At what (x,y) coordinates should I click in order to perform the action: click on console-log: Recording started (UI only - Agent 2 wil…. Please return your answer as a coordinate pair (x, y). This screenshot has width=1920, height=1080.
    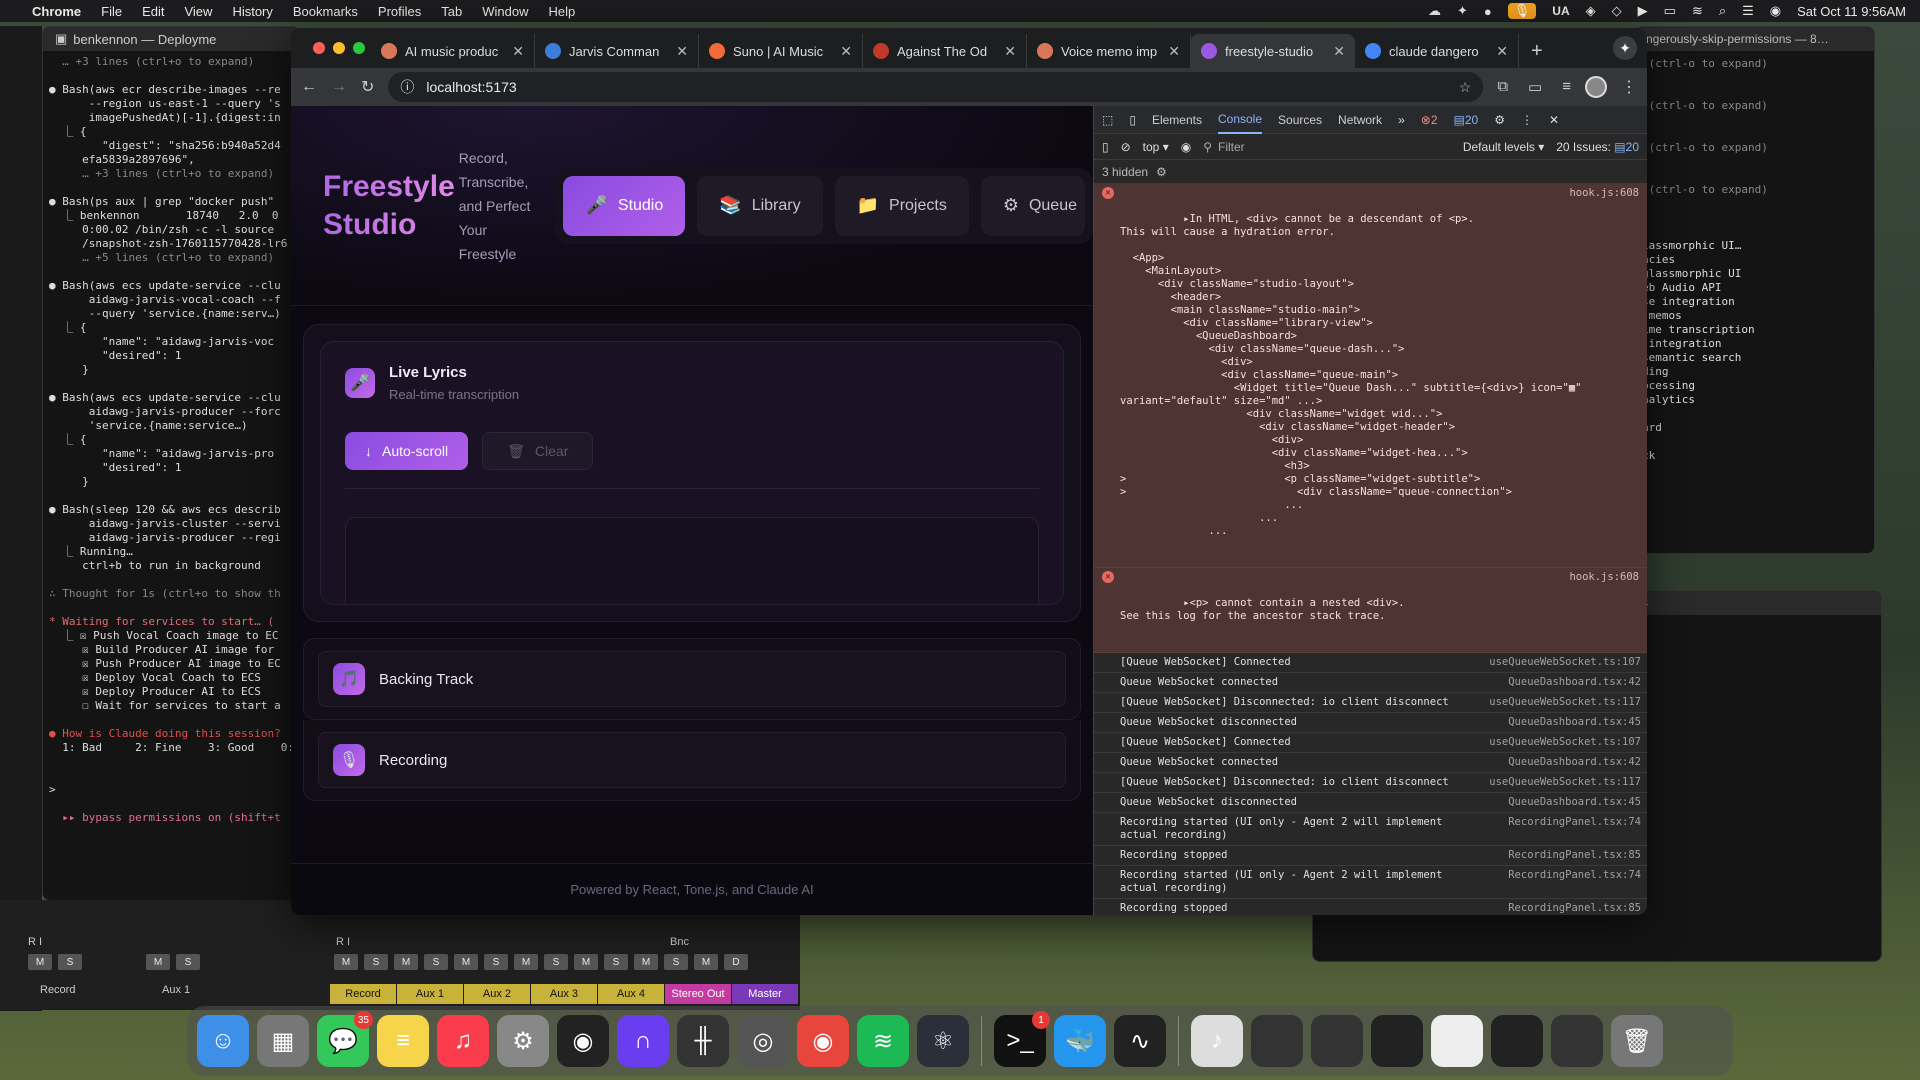
    Looking at the image, I should click on (1370, 829).